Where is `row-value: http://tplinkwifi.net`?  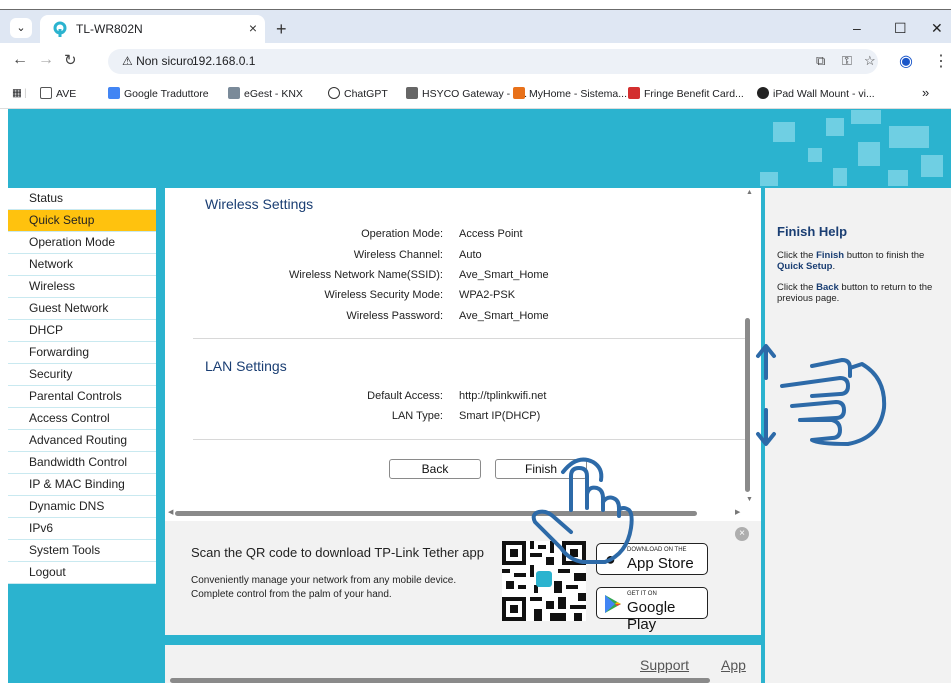
row-value: http://tplinkwifi.net is located at coordinates (503, 396).